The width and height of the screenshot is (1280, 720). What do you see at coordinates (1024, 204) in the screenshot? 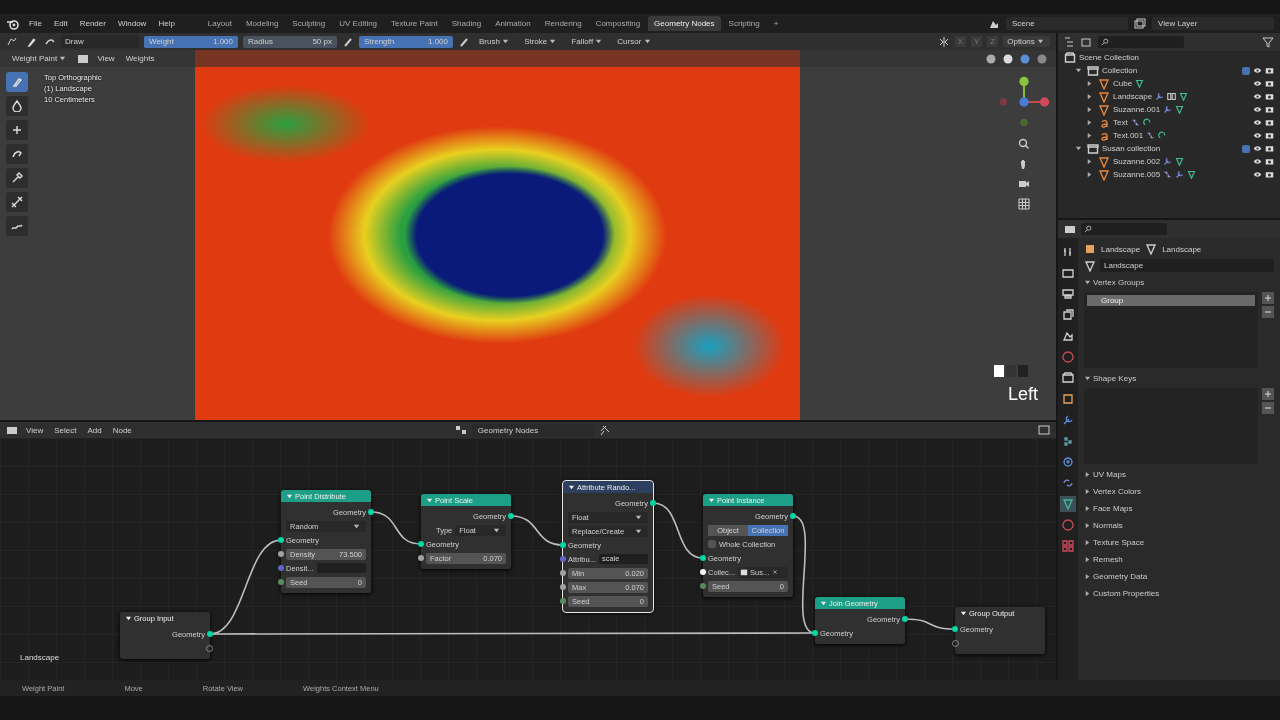
I see `grid-icon` at bounding box center [1024, 204].